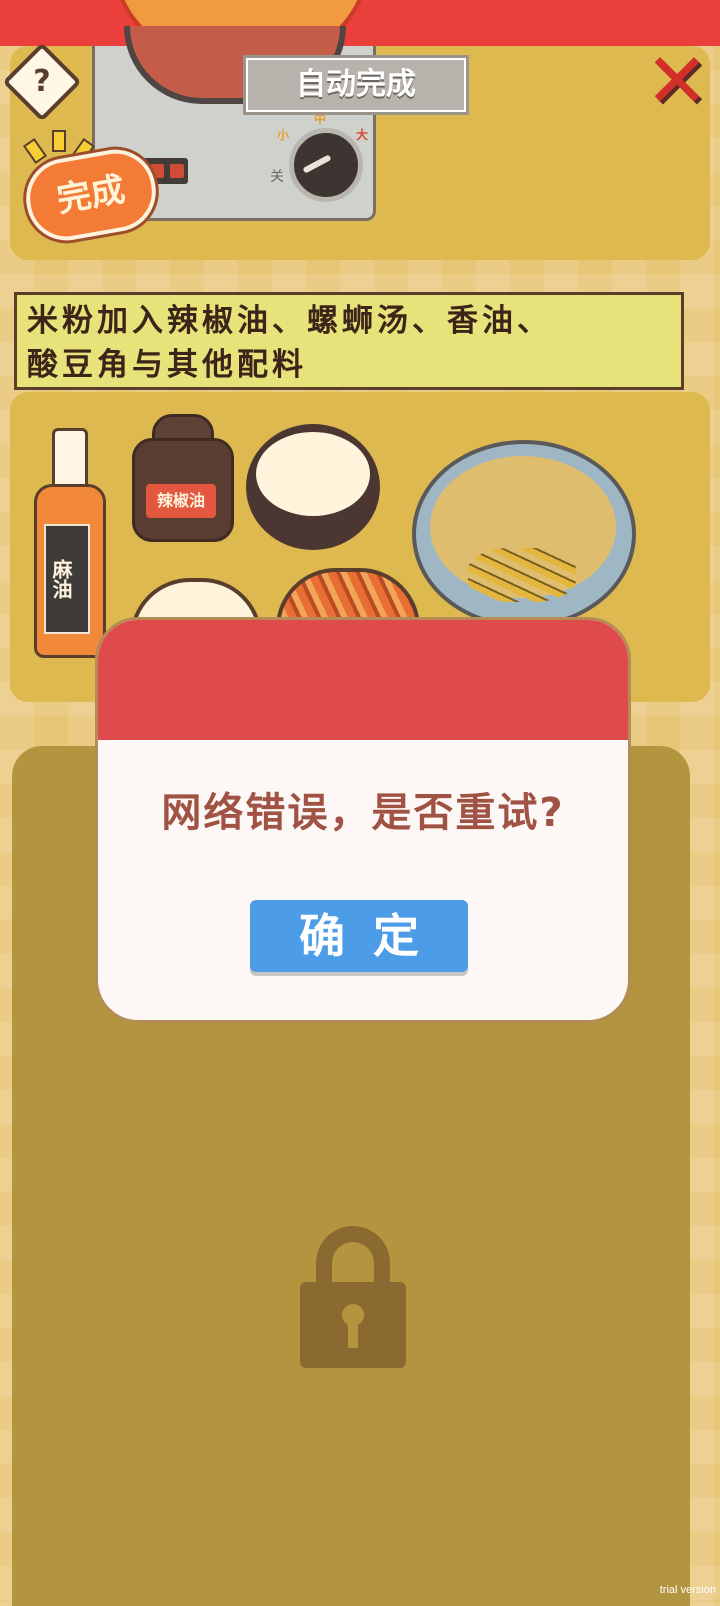  What do you see at coordinates (360, 23) in the screenshot?
I see `top-banner` at bounding box center [360, 23].